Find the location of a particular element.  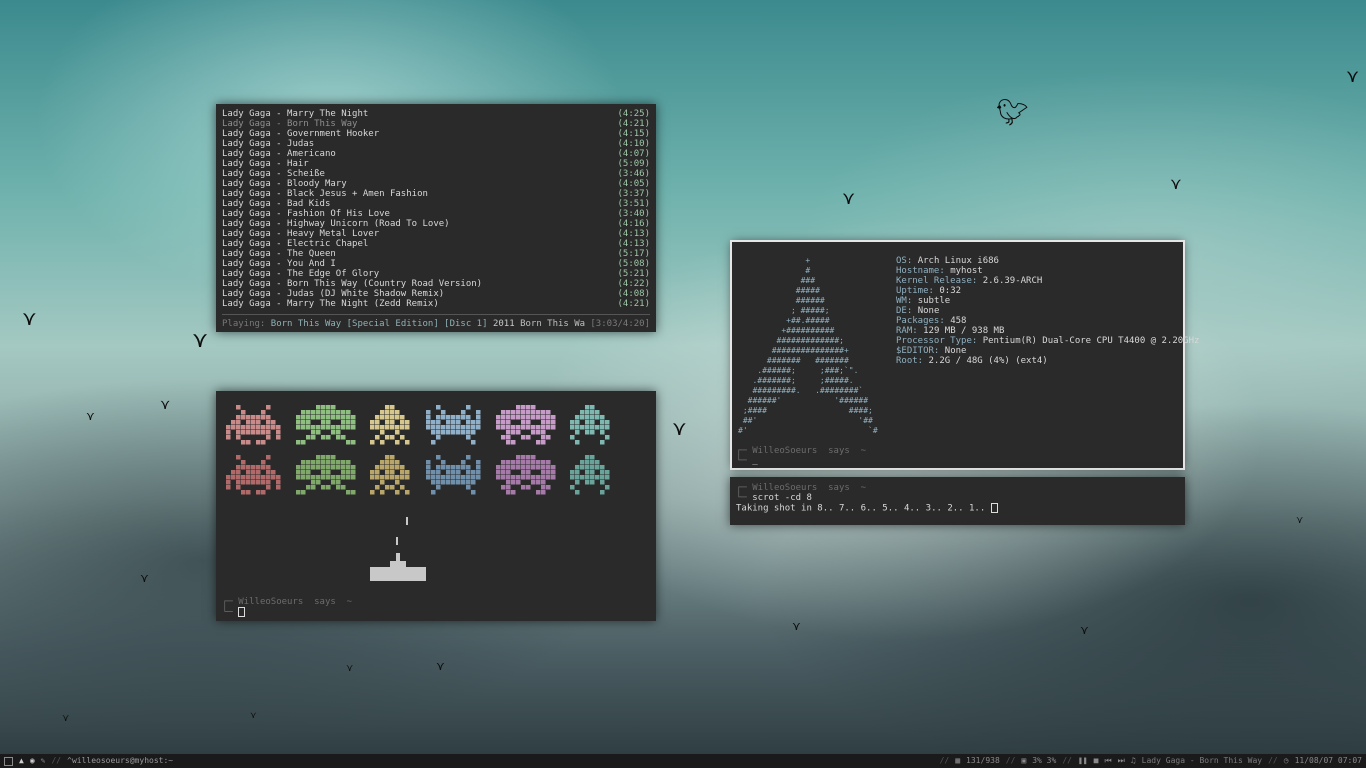

invaders-terminal-window: ┌─ WilleoSoeurs says ~ └─ is located at coordinates (436, 506).